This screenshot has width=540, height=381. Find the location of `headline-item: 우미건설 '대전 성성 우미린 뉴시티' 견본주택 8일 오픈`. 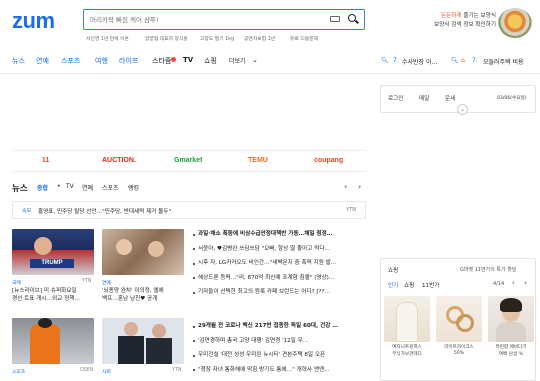

headline-item: 우미건설 '대전 성성 우미린 뉴시티' 견본주택 8일 오픈 is located at coordinates (268, 355).